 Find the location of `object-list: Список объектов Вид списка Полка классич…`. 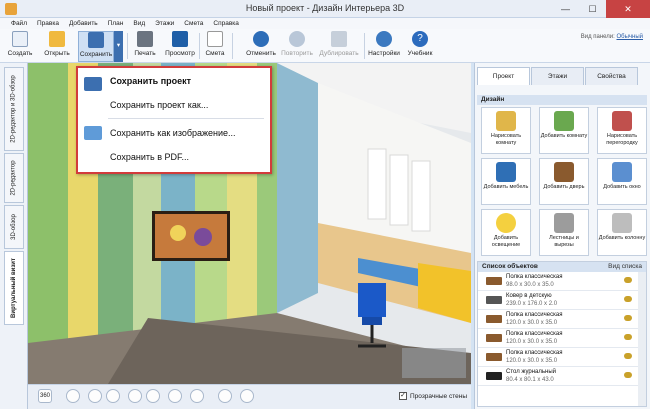

object-list: Список объектов Вид списка Полка классич… is located at coordinates (562, 334).